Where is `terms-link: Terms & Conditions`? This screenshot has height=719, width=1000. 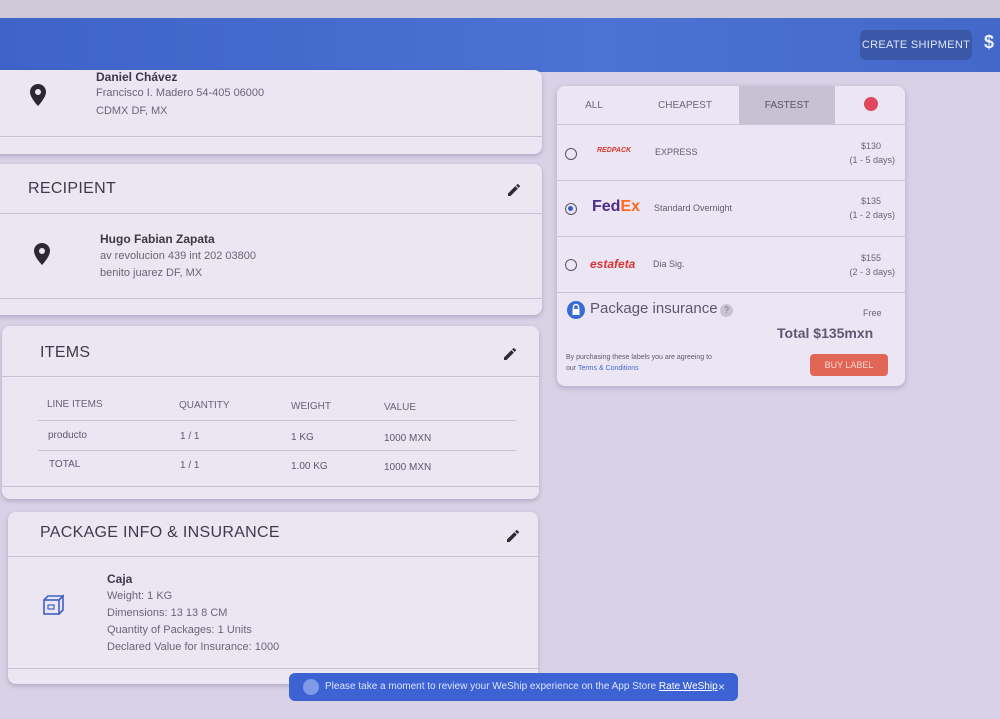 terms-link: Terms & Conditions is located at coordinates (608, 368).